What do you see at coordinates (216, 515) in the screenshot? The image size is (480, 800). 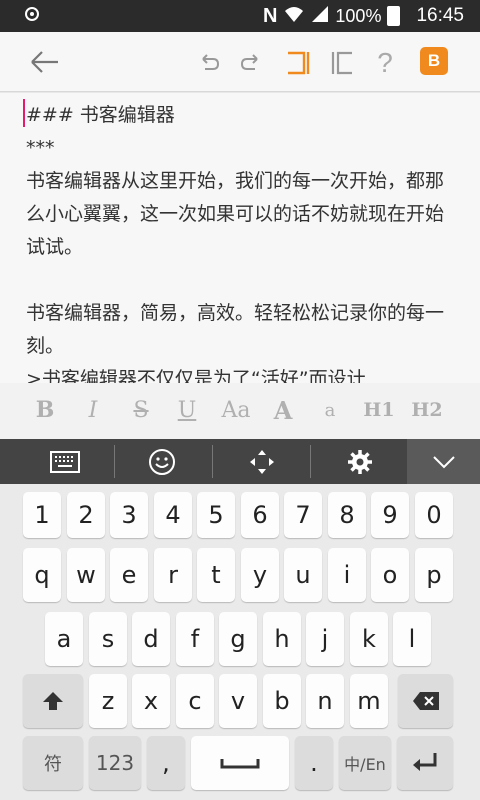 I see `key-5: 5` at bounding box center [216, 515].